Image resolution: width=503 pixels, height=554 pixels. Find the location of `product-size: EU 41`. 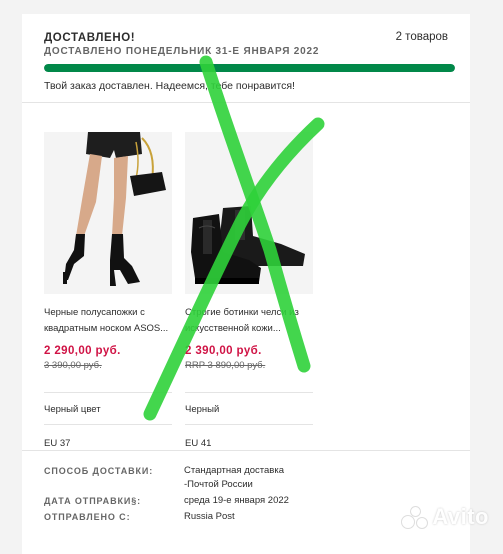

product-size: EU 41 is located at coordinates (198, 443).